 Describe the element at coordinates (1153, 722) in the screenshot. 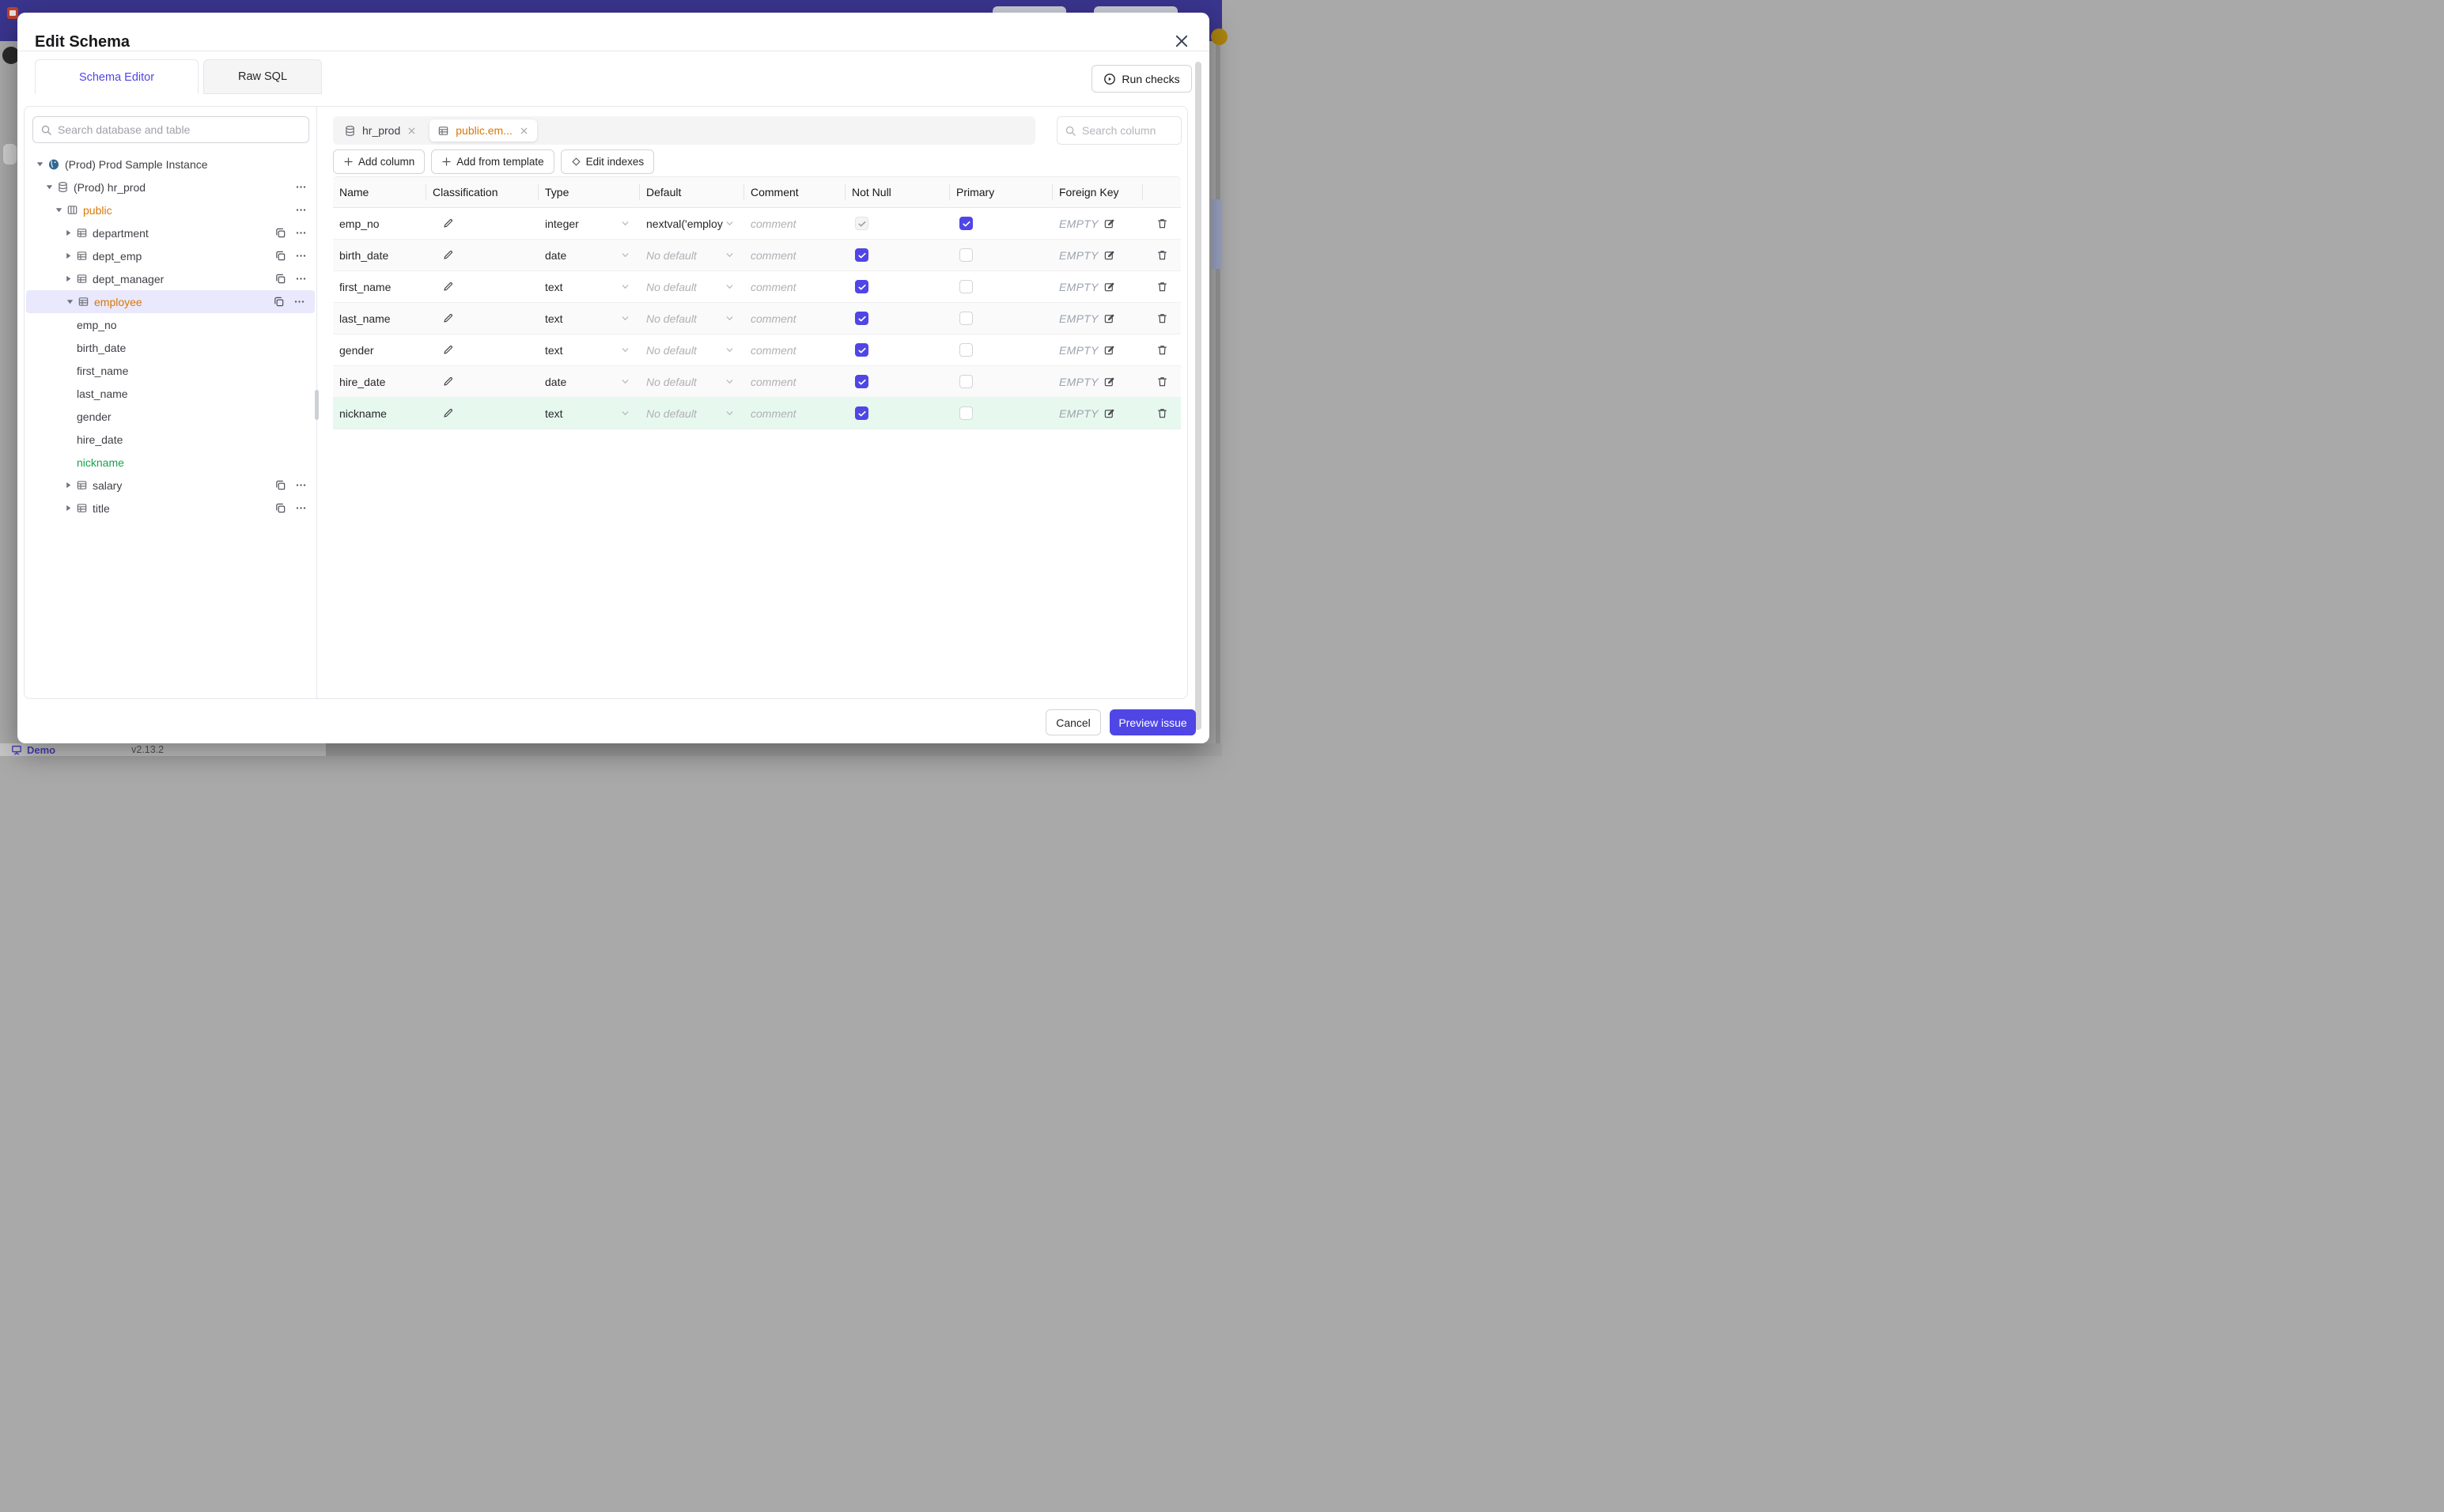

I see `preview-issue-button: Preview issue` at that location.